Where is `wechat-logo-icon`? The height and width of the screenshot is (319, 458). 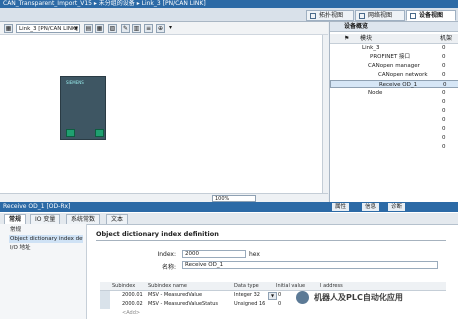 wechat-logo-icon is located at coordinates (302, 297).